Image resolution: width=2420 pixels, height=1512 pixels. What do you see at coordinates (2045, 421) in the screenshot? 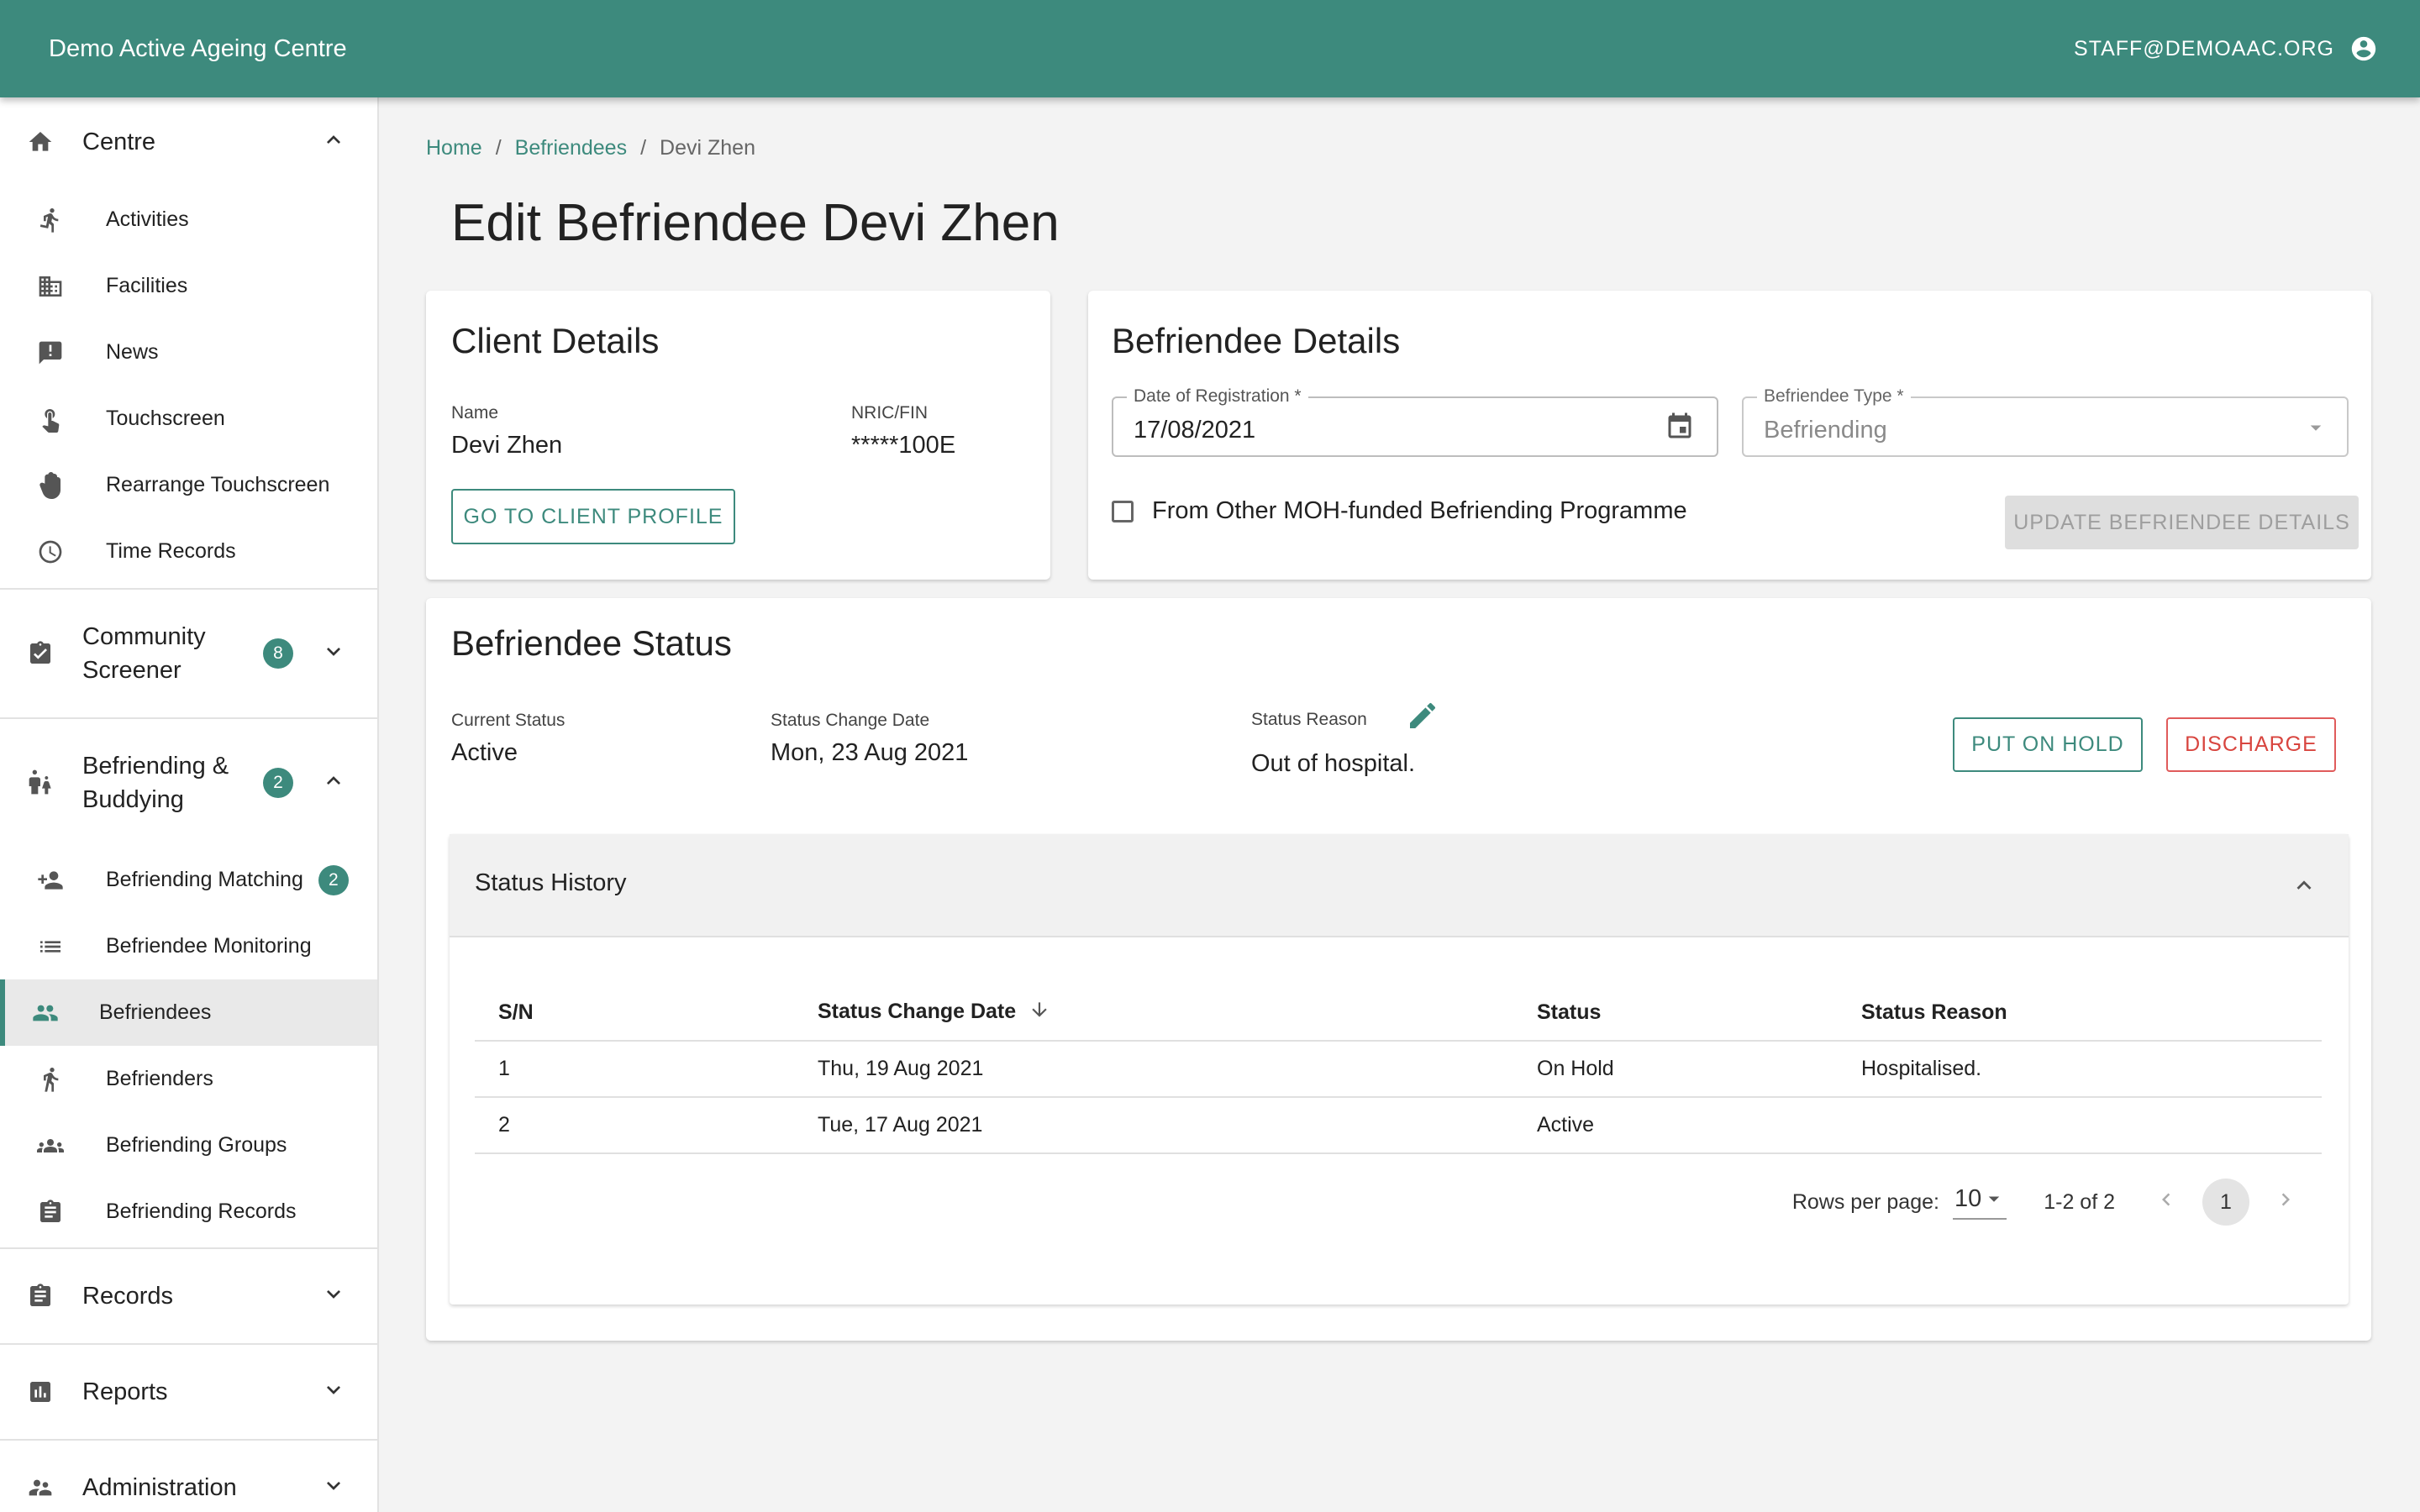
I see `befriendee-type-select: Befriendee Type * Befriending` at bounding box center [2045, 421].